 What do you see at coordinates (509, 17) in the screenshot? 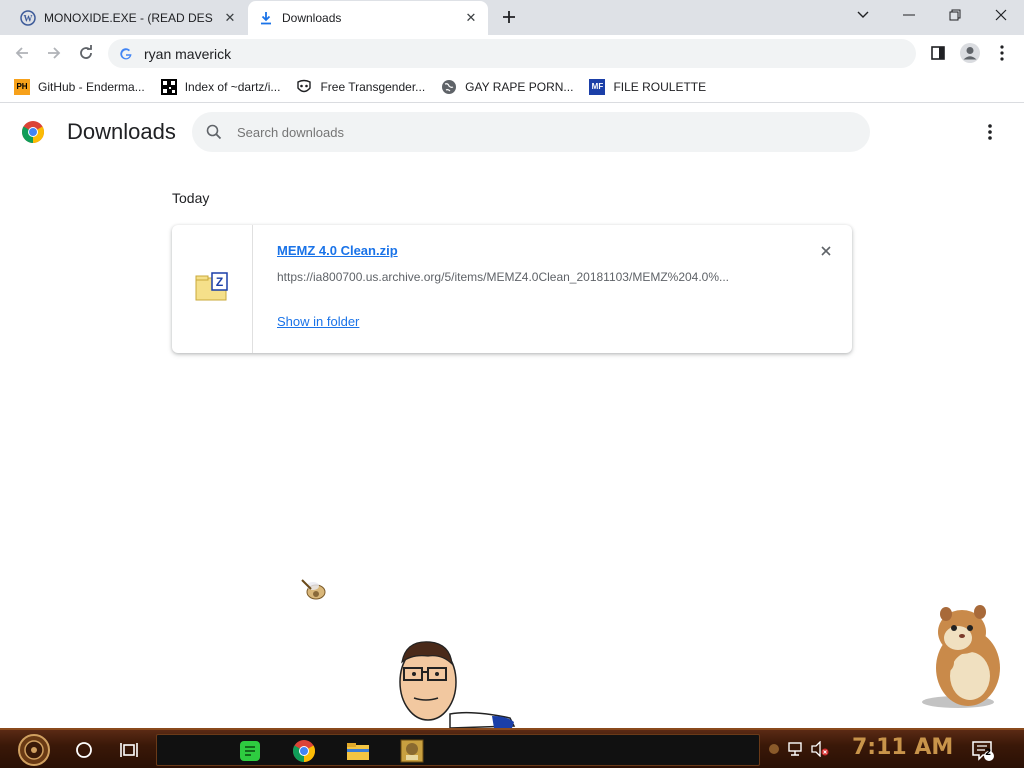
I see `new-tab-button` at bounding box center [509, 17].